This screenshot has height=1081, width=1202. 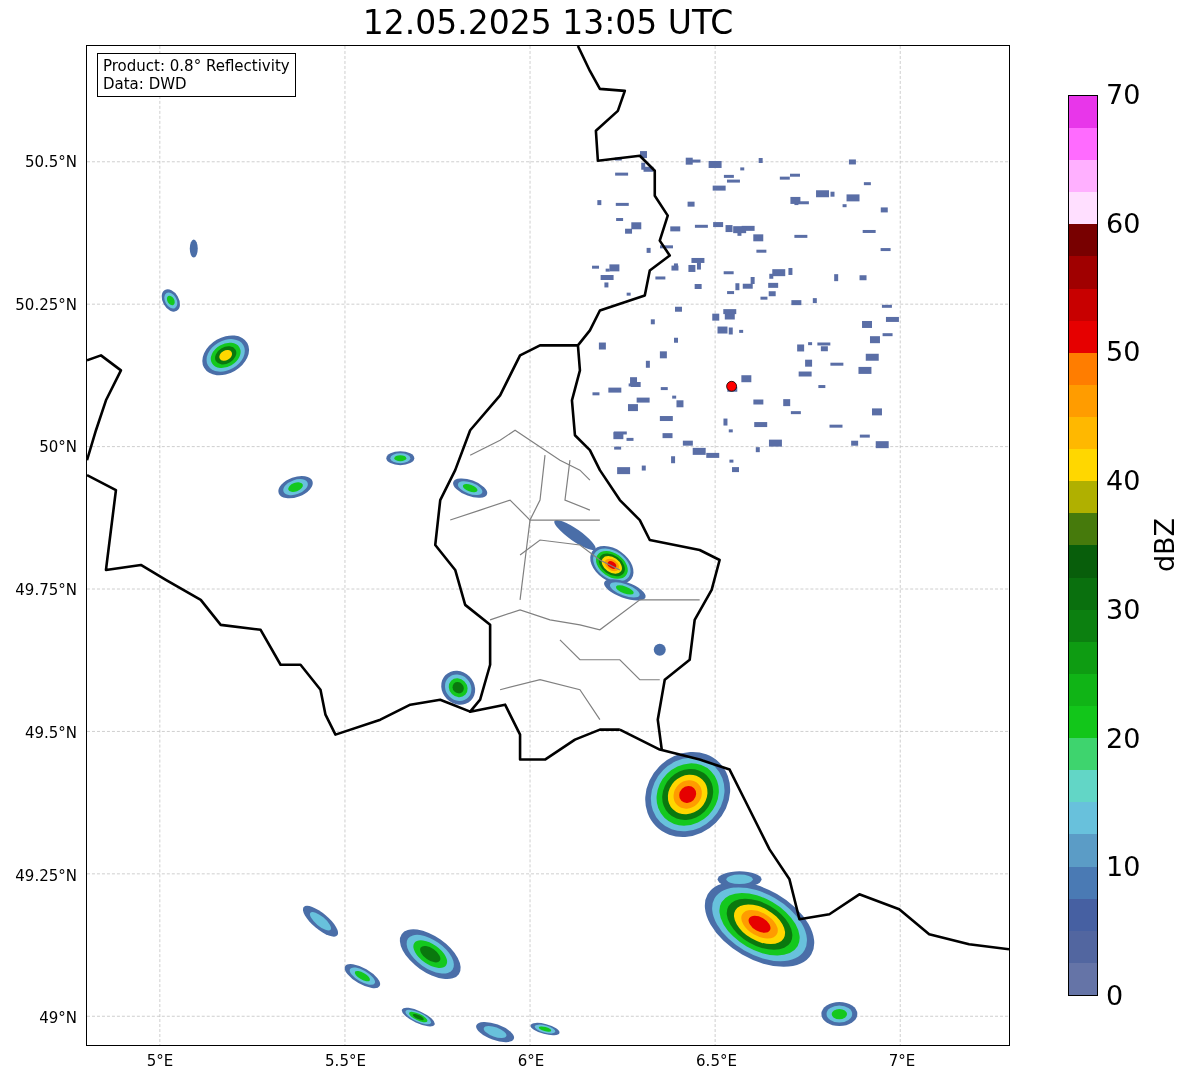 I want to click on colorbar-tick-label: 10, so click(x=1123, y=867).